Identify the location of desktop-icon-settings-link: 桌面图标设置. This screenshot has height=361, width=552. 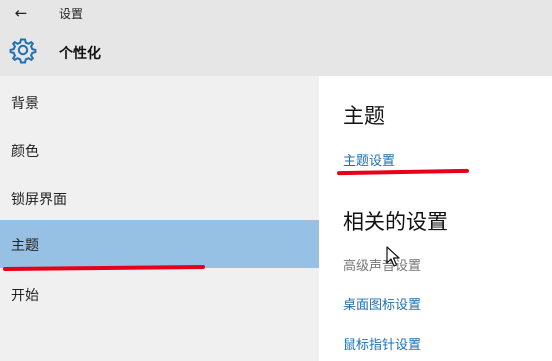
(382, 303).